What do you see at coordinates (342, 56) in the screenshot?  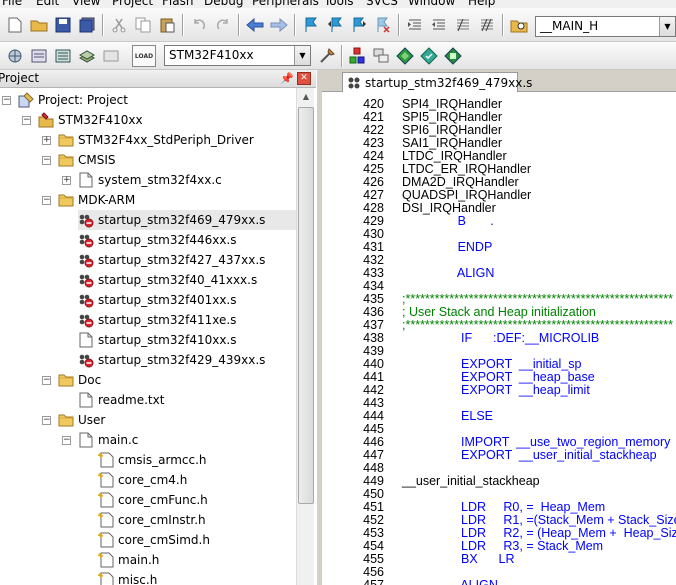 I see `separator` at bounding box center [342, 56].